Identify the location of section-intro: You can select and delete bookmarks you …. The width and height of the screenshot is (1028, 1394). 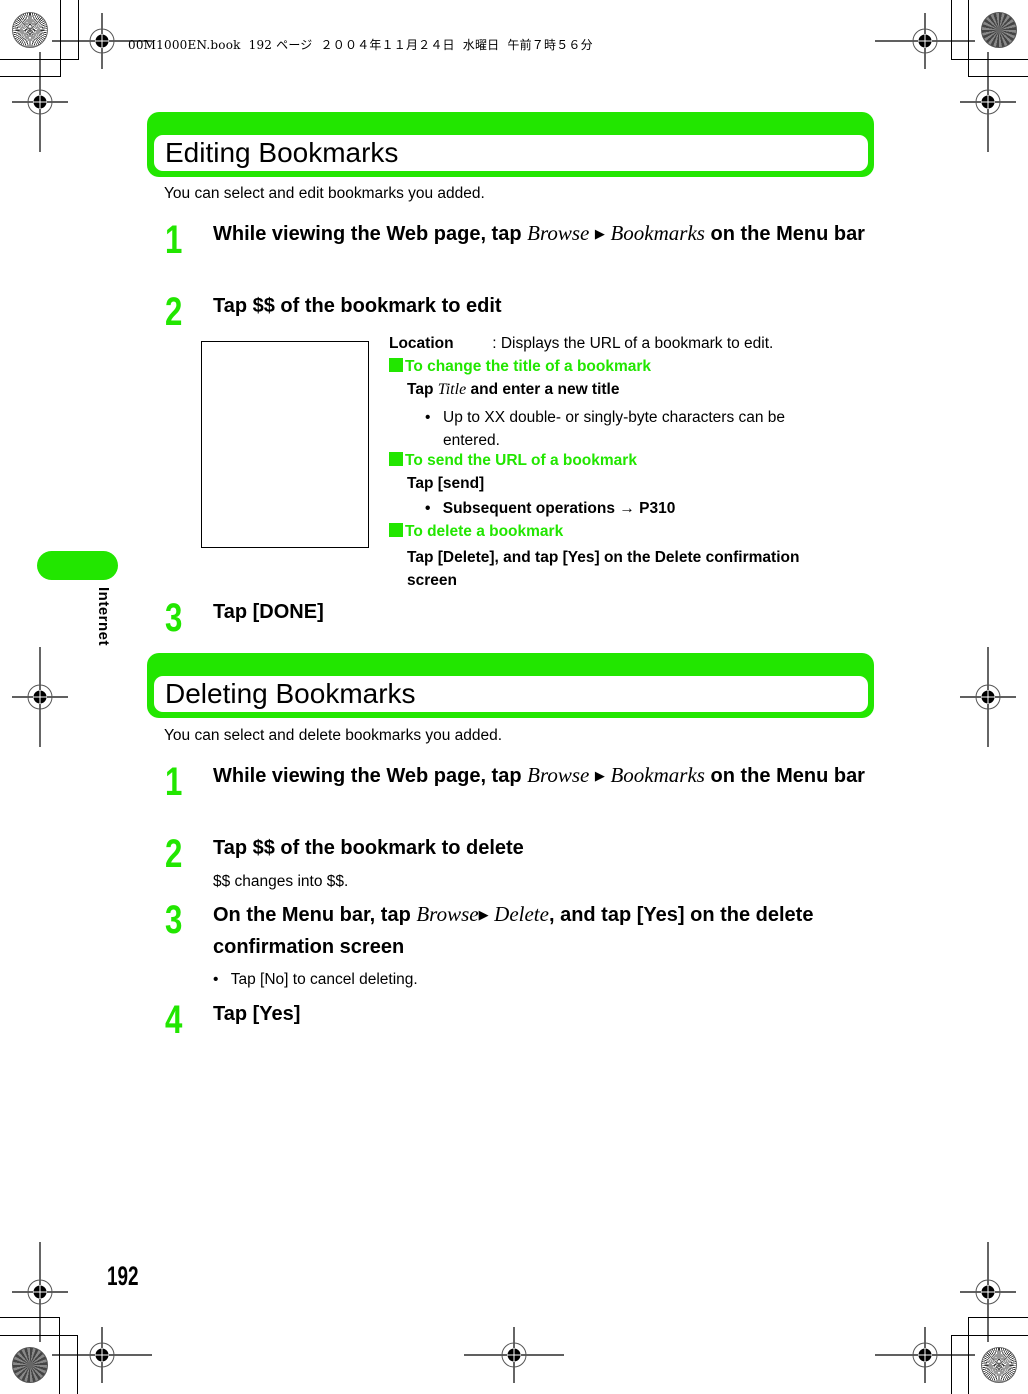
(333, 735).